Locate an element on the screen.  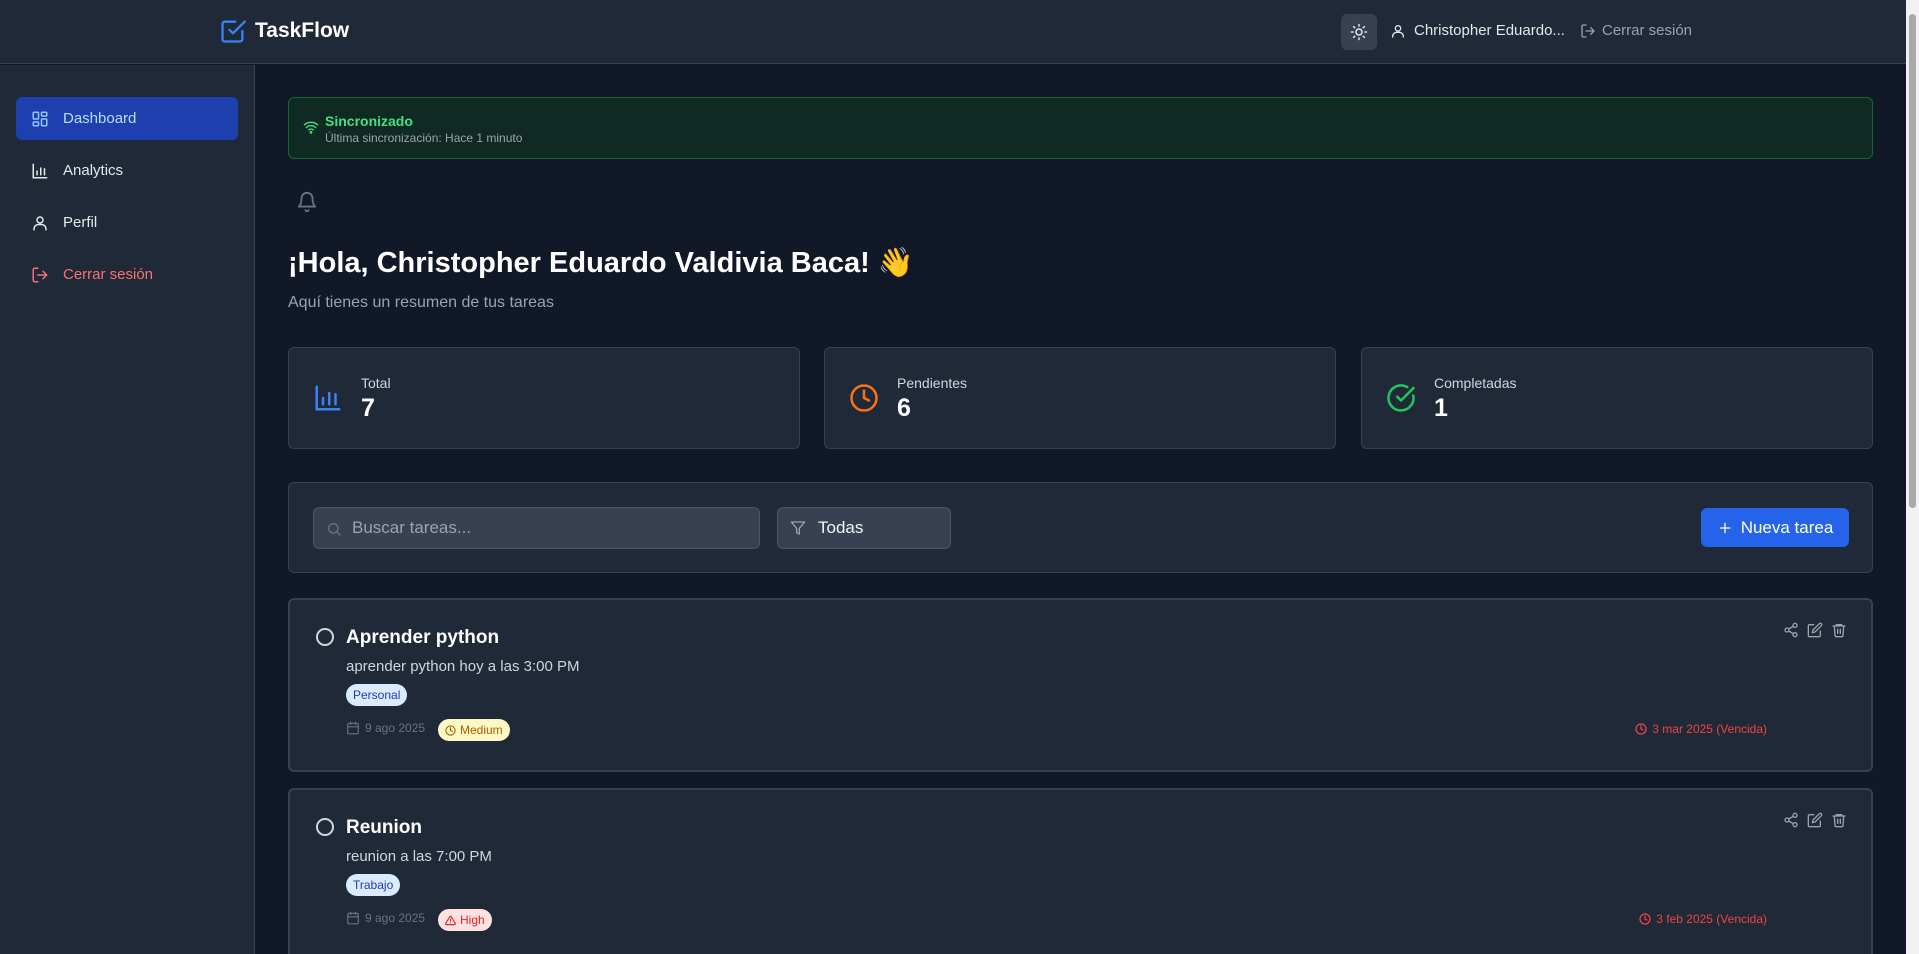
notifications-button is located at coordinates (307, 202).